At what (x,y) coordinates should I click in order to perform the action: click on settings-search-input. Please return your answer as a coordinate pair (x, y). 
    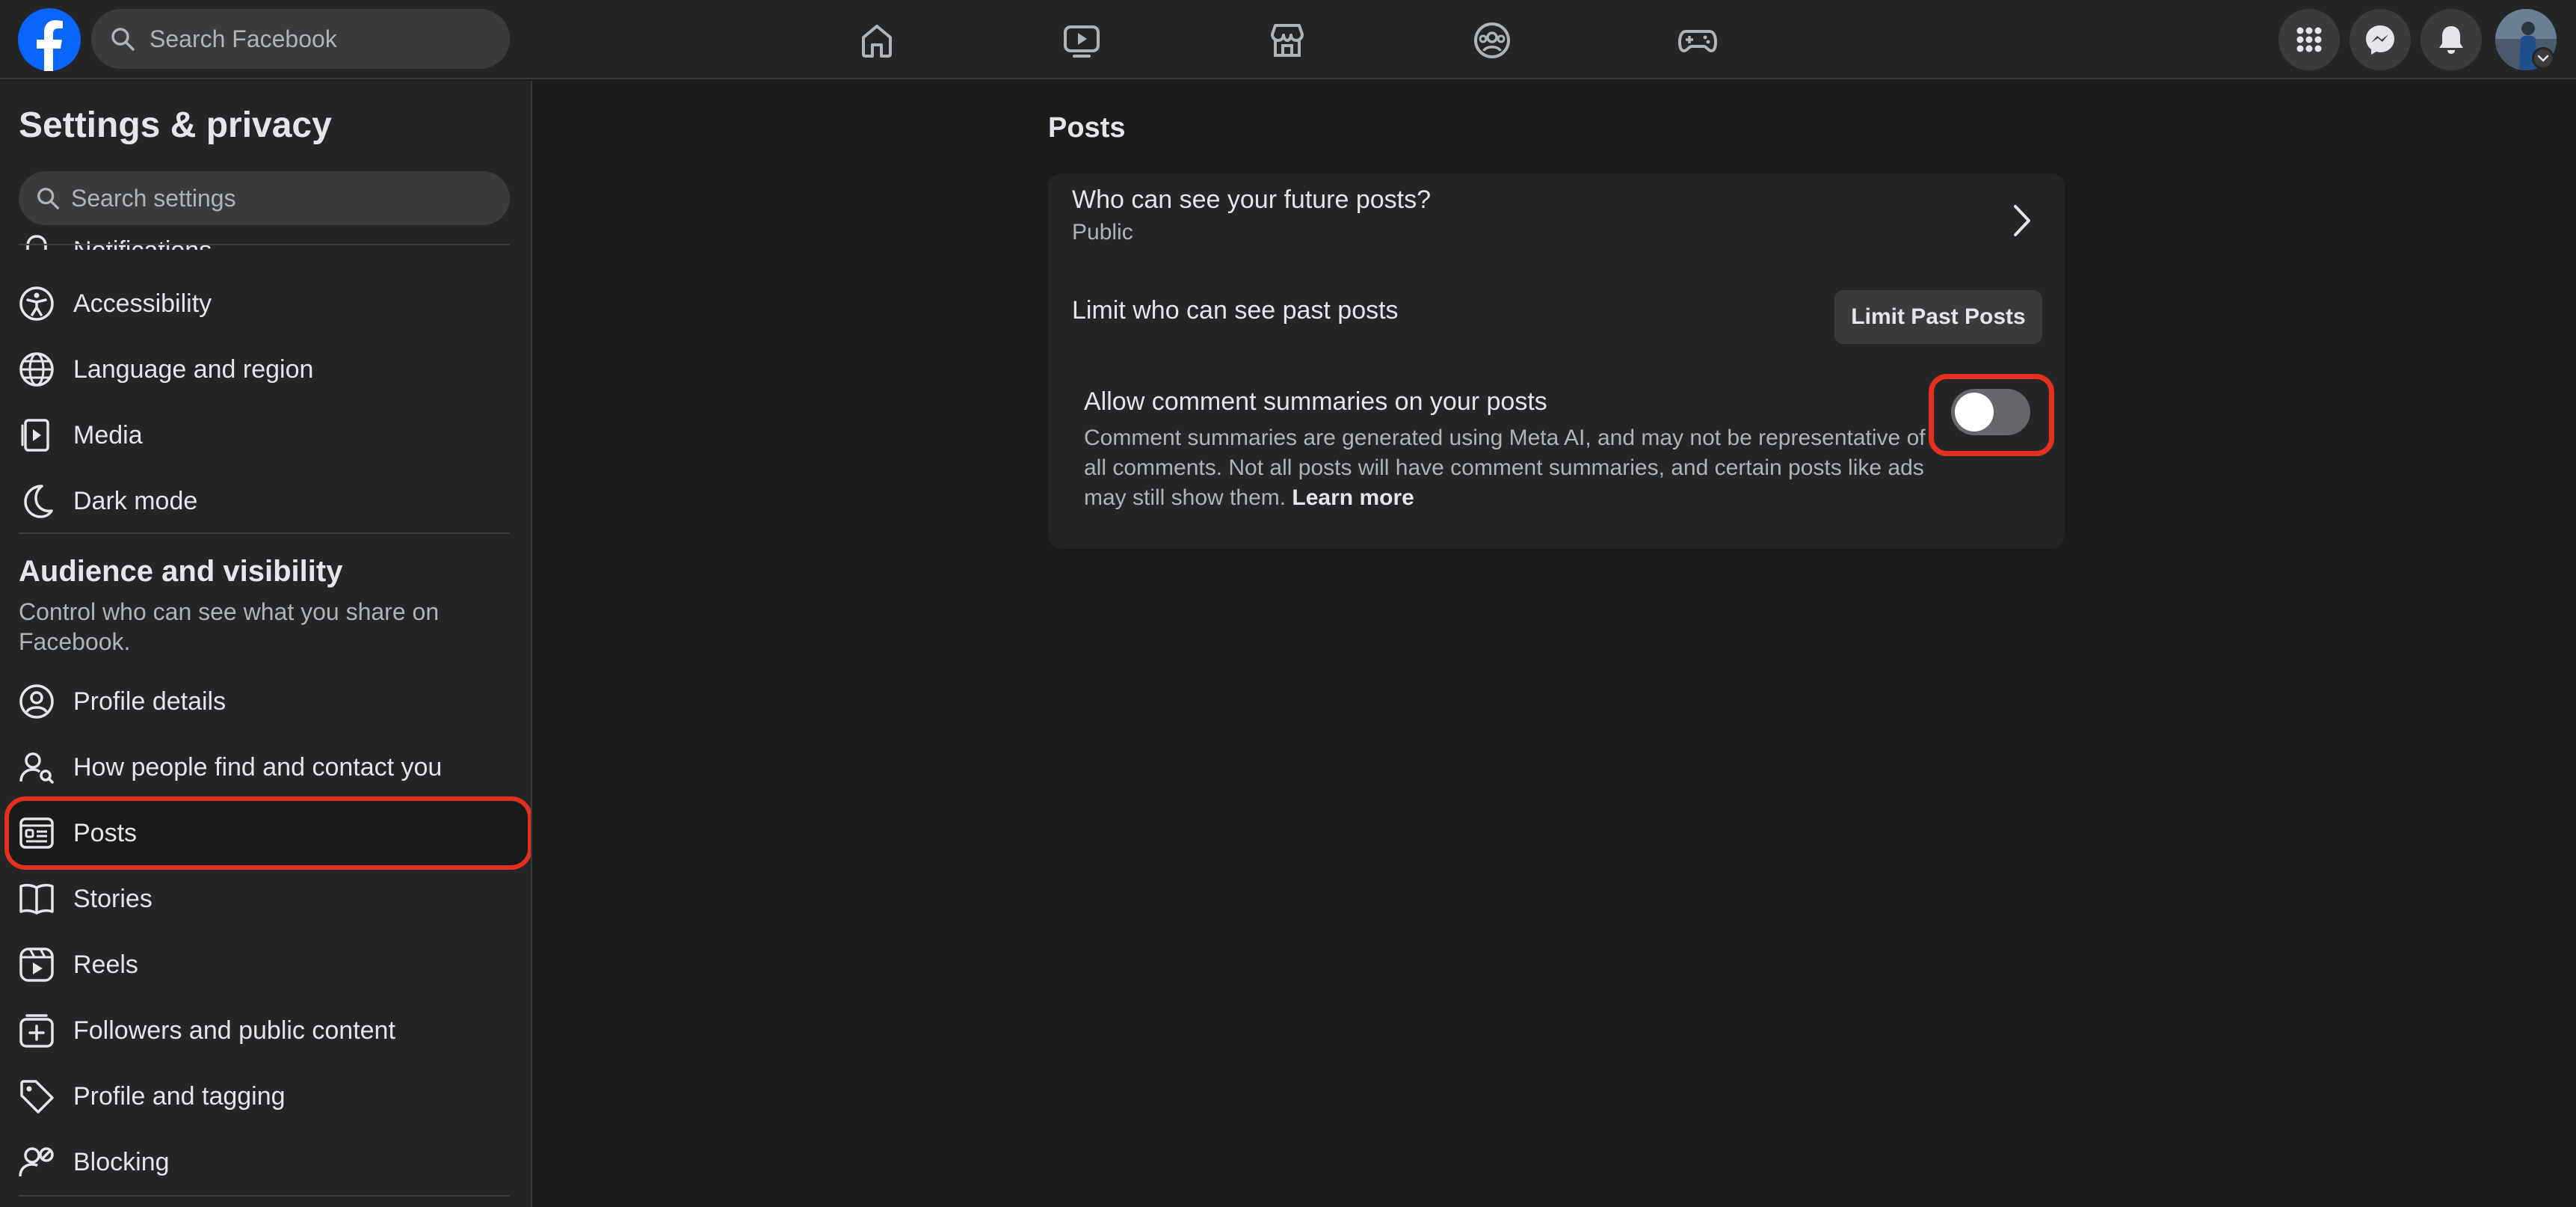
    Looking at the image, I should click on (288, 198).